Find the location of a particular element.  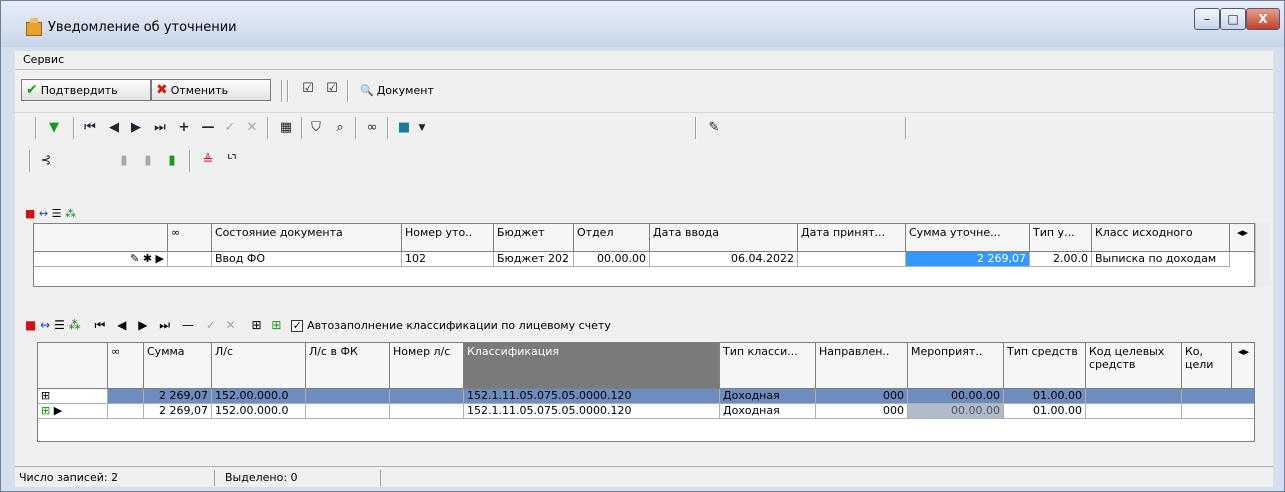

column-funds-type: Тип средств is located at coordinates (1045, 366).